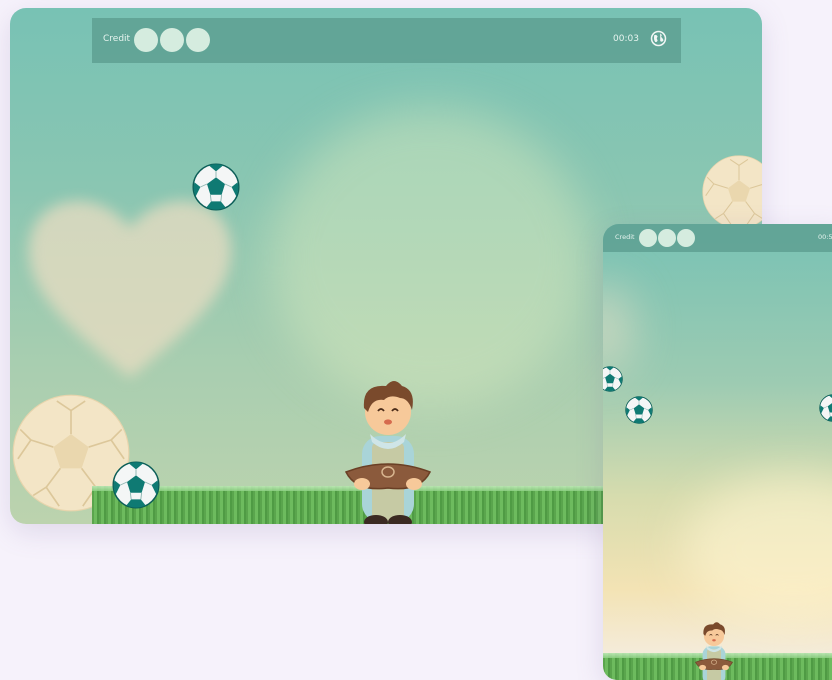 The image size is (832, 680). Describe the element at coordinates (757, 549) in the screenshot. I see `sky-glow` at that location.